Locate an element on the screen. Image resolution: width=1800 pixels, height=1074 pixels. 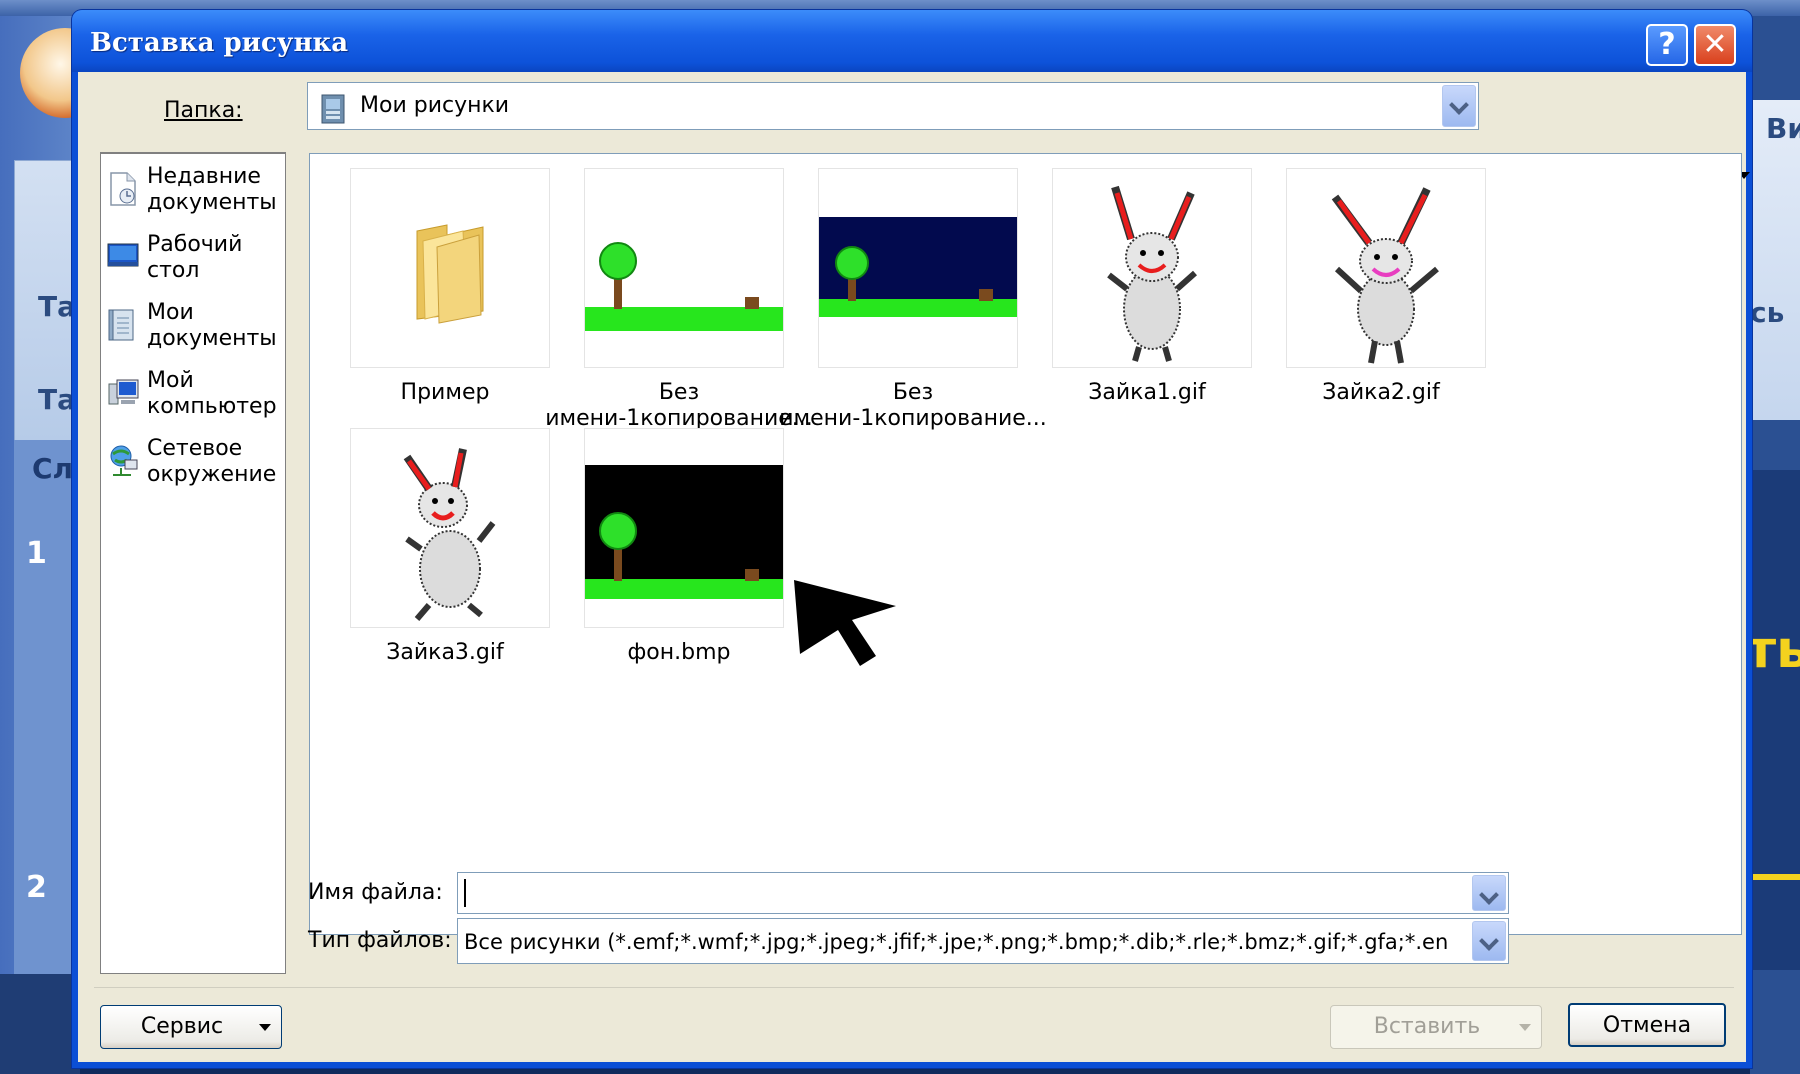
filename-label-text: Имя файла: is located at coordinates (375, 892).